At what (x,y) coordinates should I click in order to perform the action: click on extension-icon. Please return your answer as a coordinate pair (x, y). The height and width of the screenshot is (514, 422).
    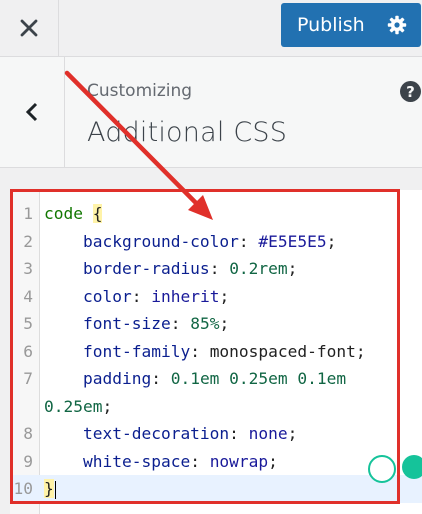
    Looking at the image, I should click on (412, 467).